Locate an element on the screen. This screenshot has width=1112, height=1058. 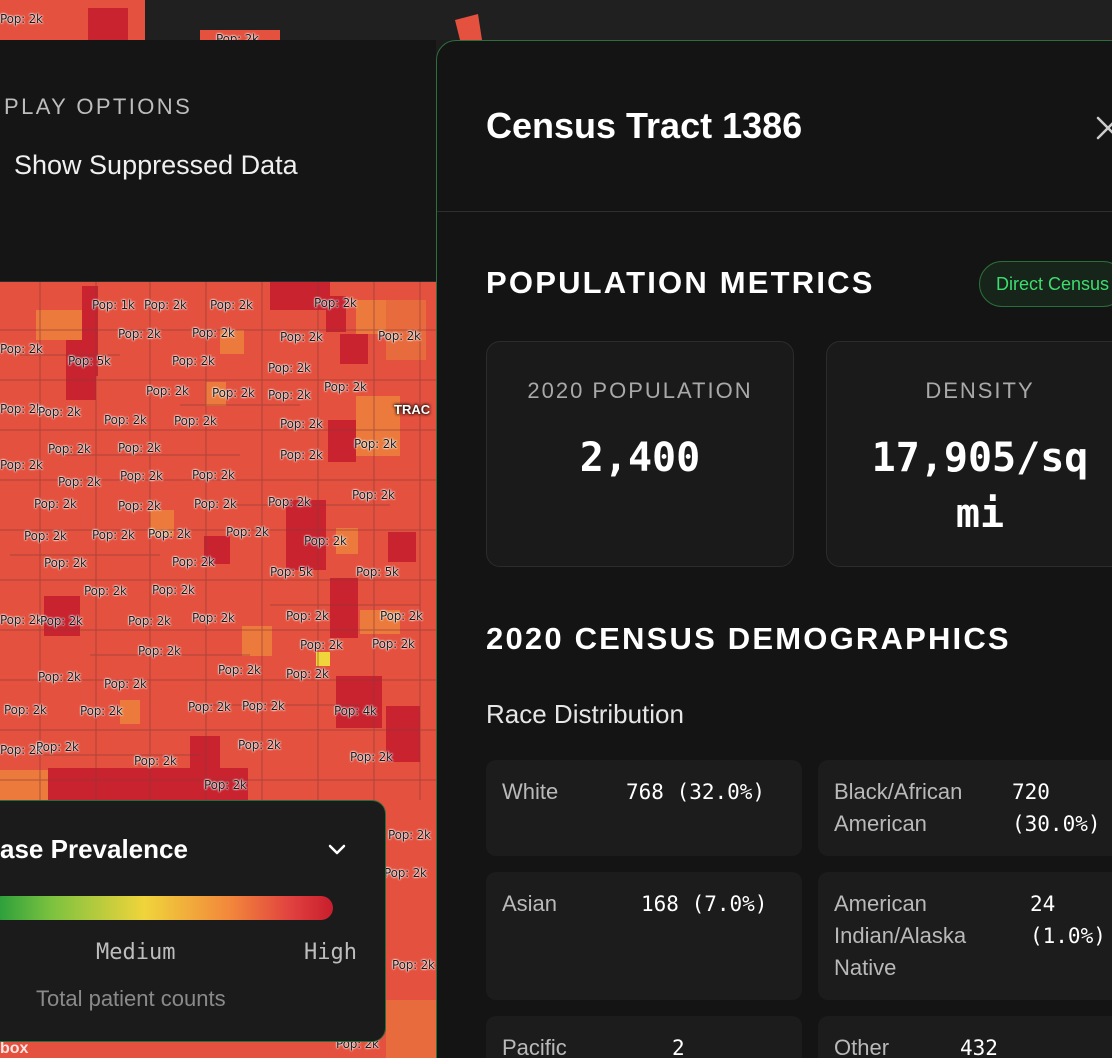
population-metrics-title: POPULATION METRICS is located at coordinates (680, 282).